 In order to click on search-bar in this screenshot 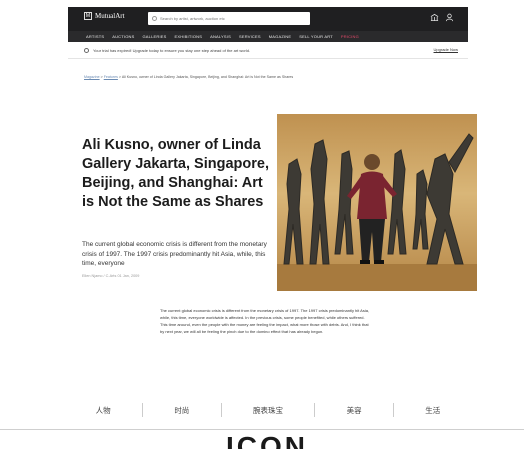, I will do `click(229, 18)`.